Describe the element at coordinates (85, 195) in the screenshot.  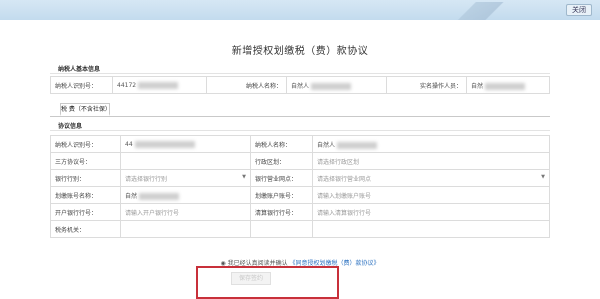
I see `account-name-label: 划缴账号名称：` at that location.